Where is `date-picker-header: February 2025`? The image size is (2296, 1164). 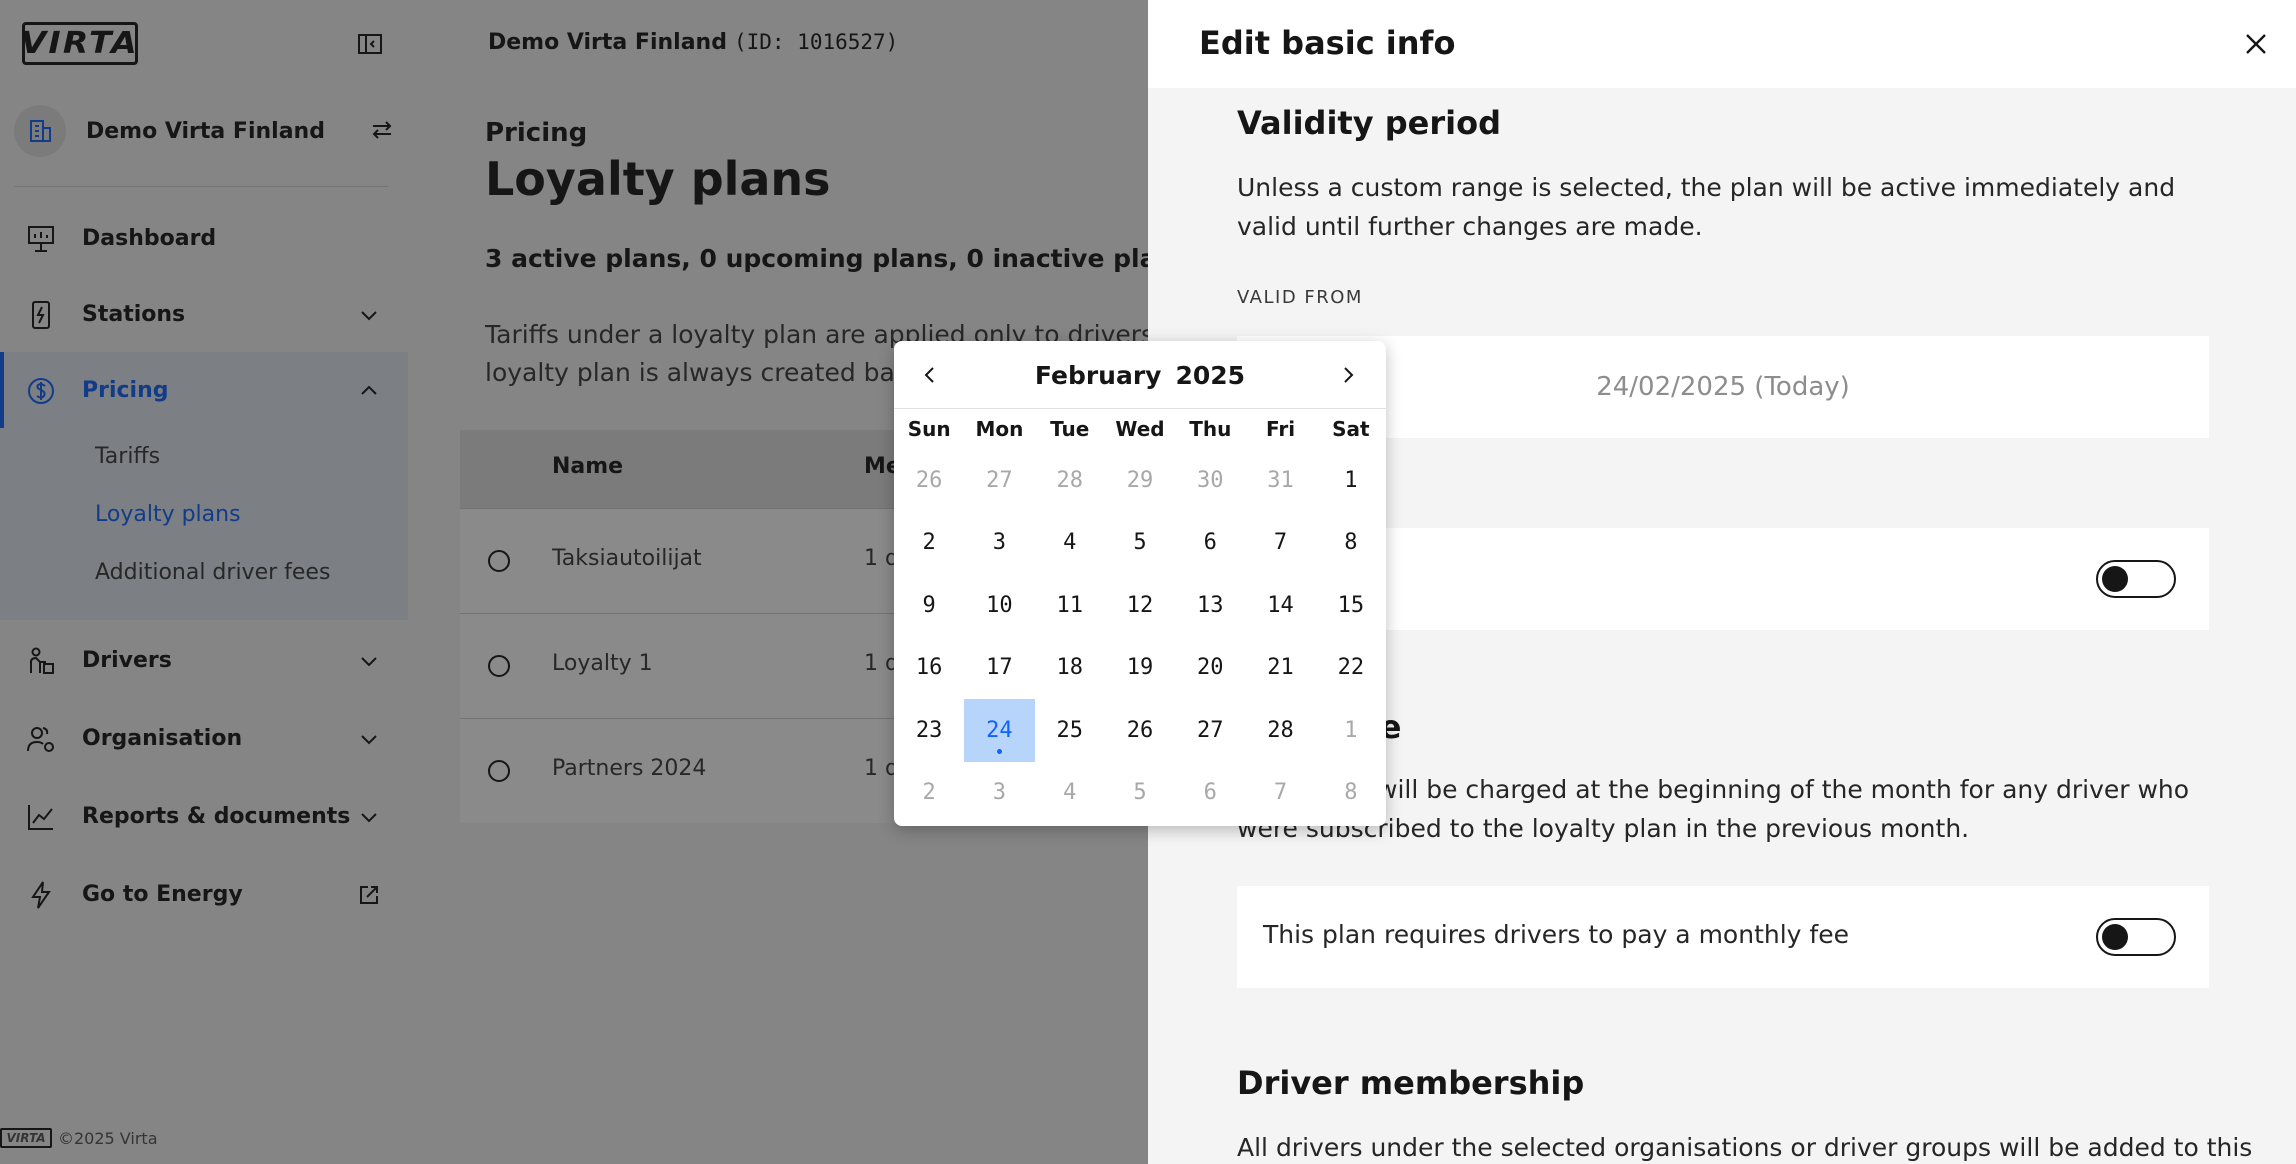 date-picker-header: February 2025 is located at coordinates (1140, 375).